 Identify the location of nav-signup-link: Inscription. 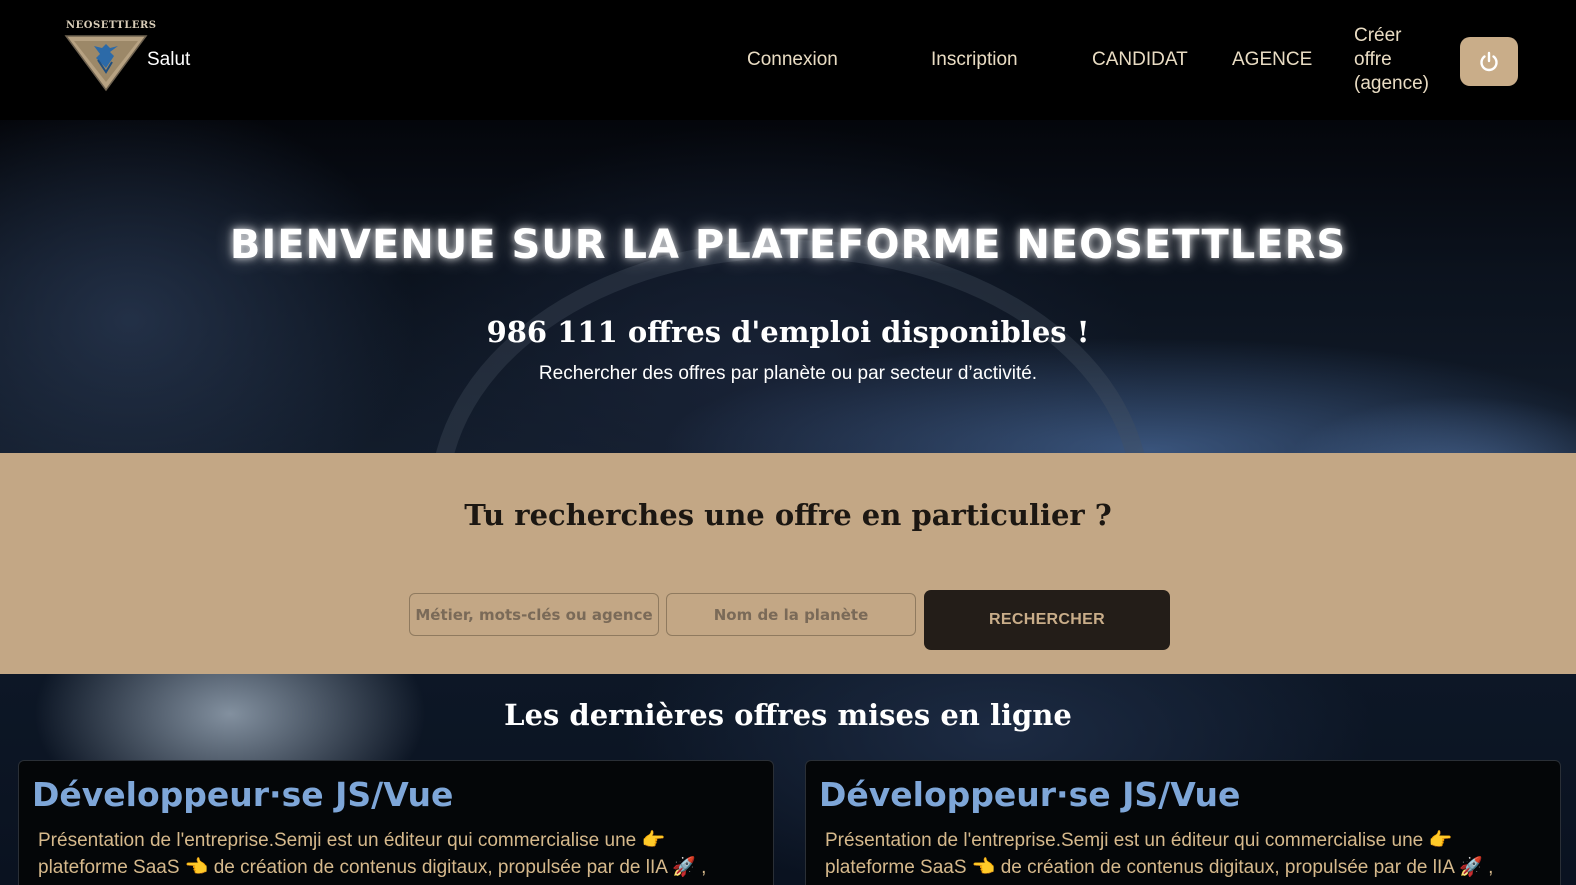
(974, 60).